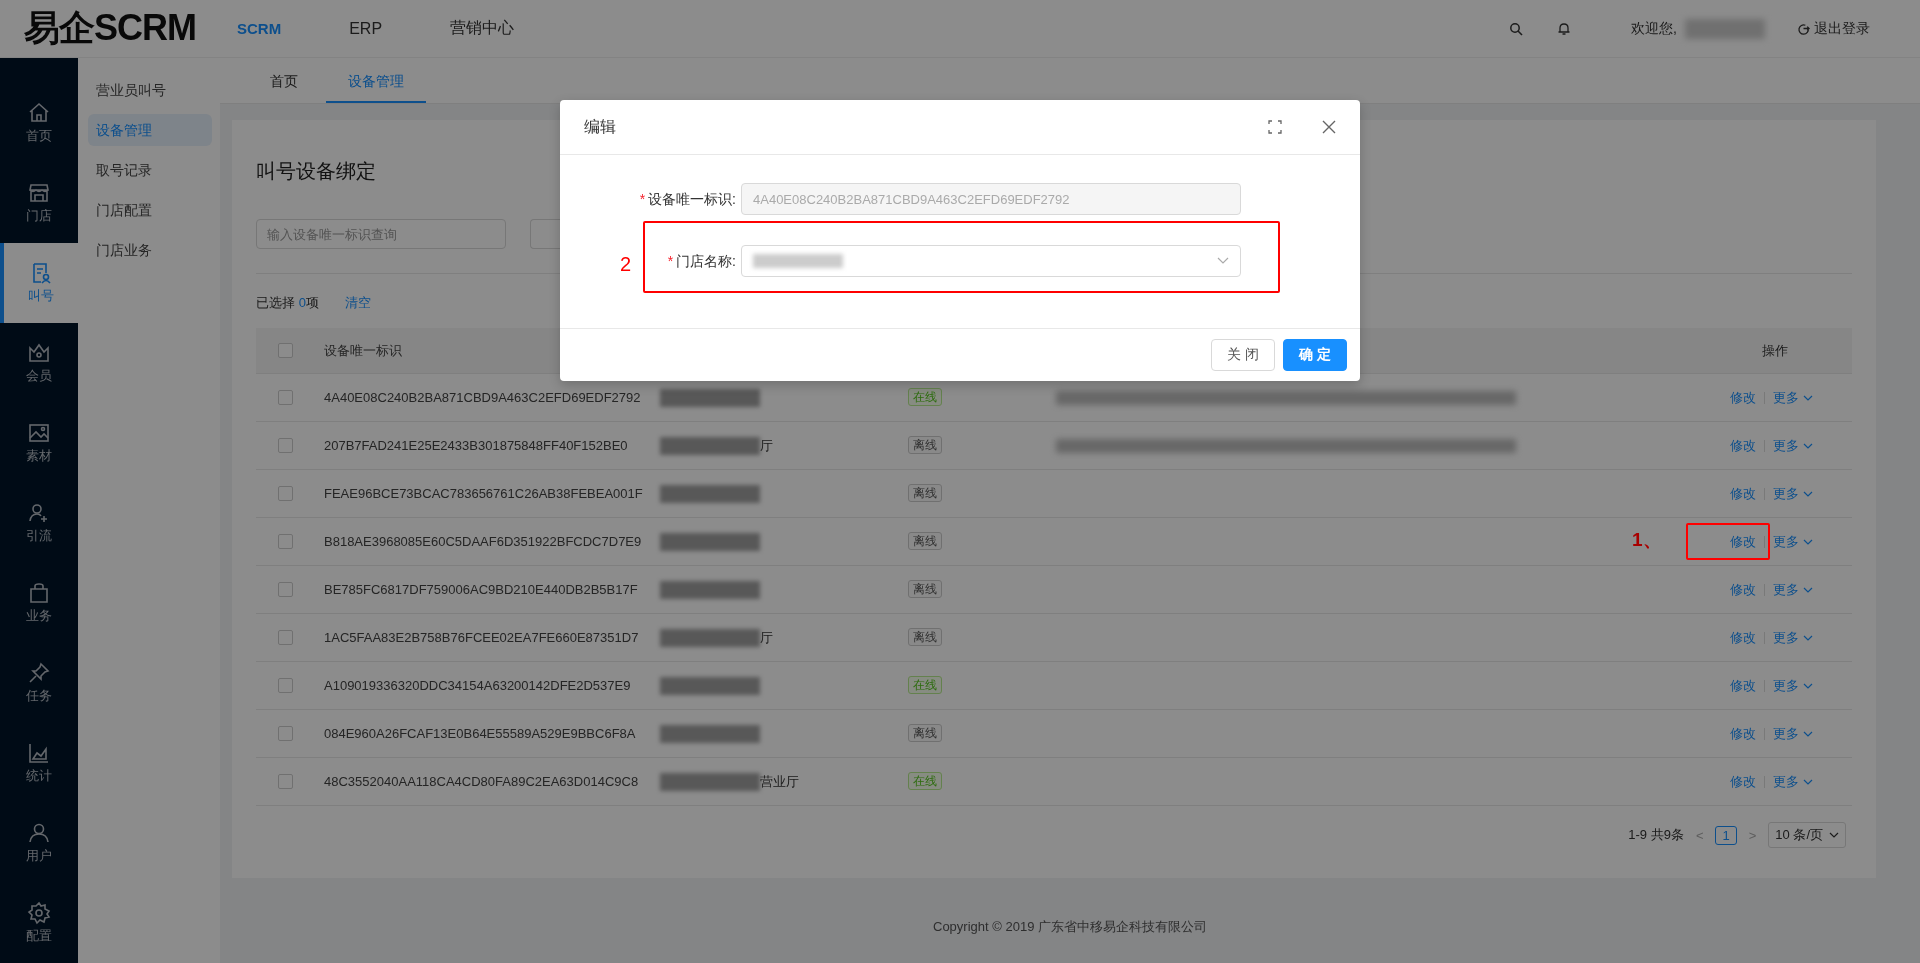 The width and height of the screenshot is (1920, 963). What do you see at coordinates (701, 260) in the screenshot?
I see `field-label: * 门店名称:` at bounding box center [701, 260].